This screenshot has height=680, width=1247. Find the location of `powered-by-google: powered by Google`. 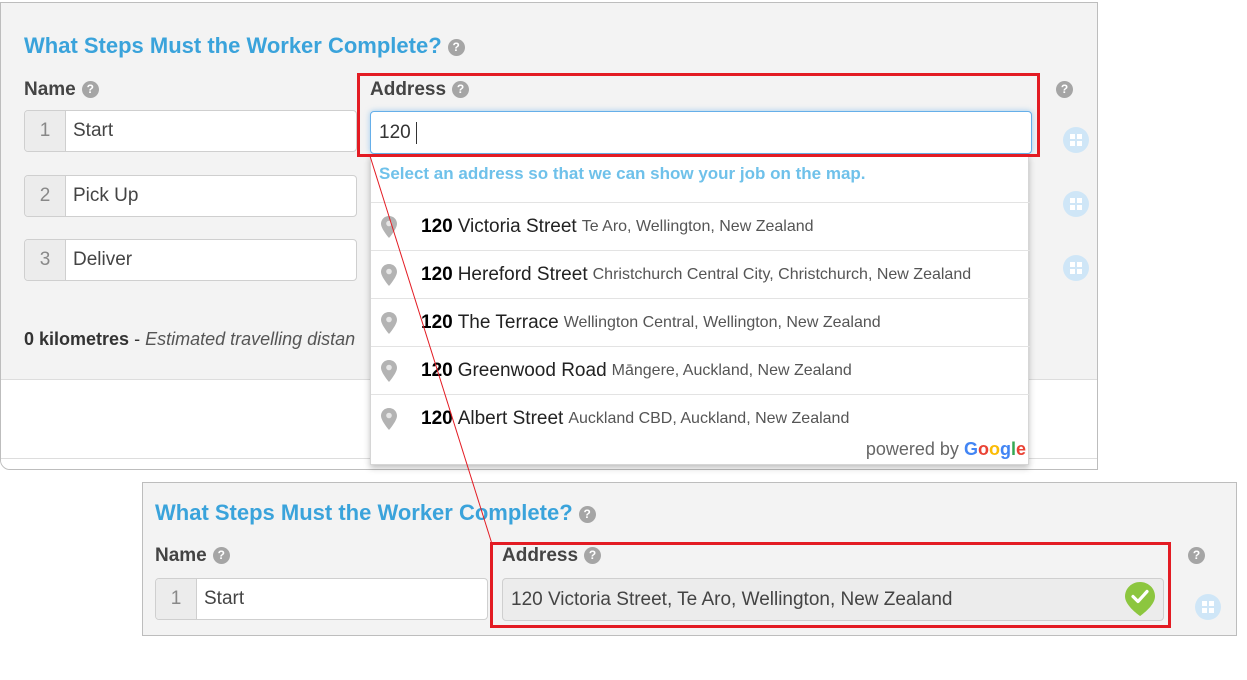

powered-by-google: powered by Google is located at coordinates (945, 449).